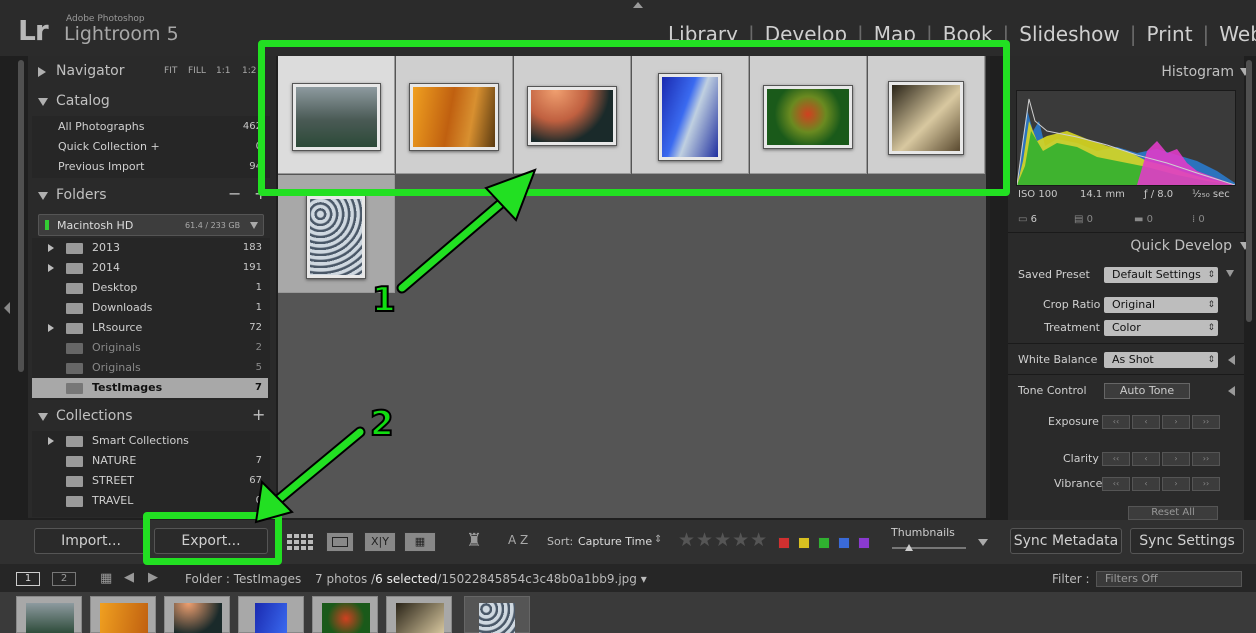  Describe the element at coordinates (615, 541) in the screenshot. I see `sort-select: Capture Time` at that location.